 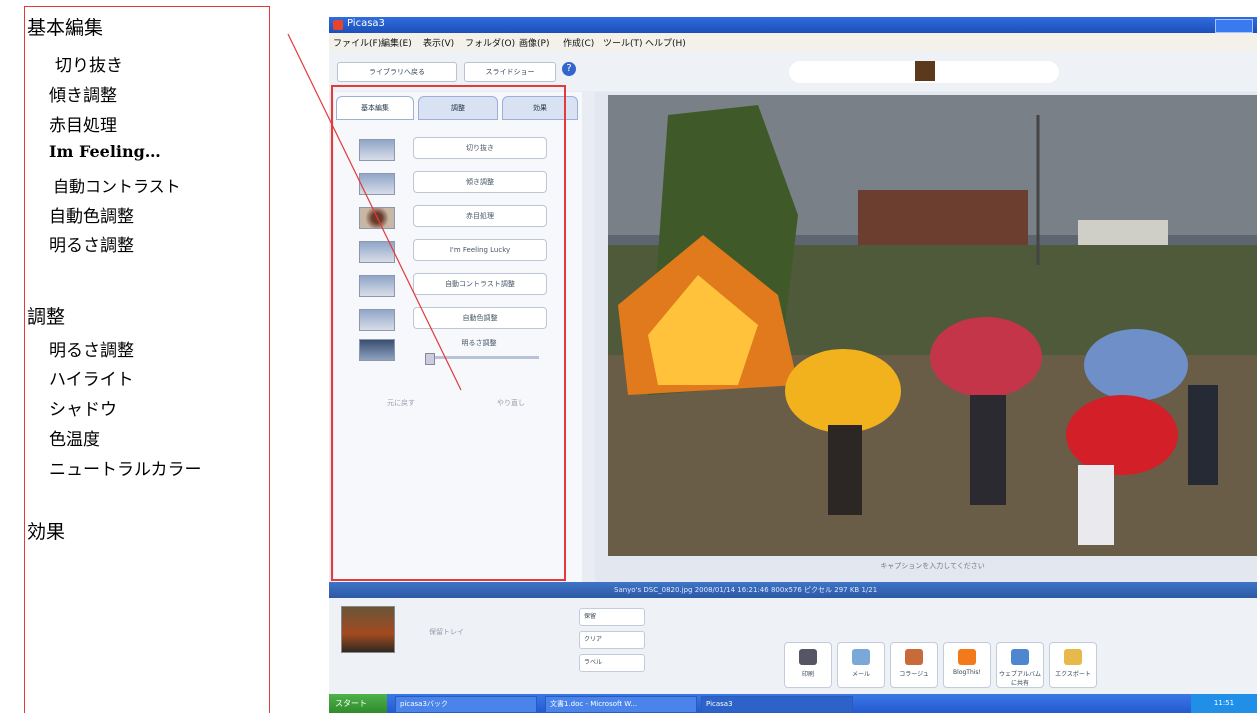 What do you see at coordinates (665, 42) in the screenshot?
I see `menu-help: ヘルプ(H)` at bounding box center [665, 42].